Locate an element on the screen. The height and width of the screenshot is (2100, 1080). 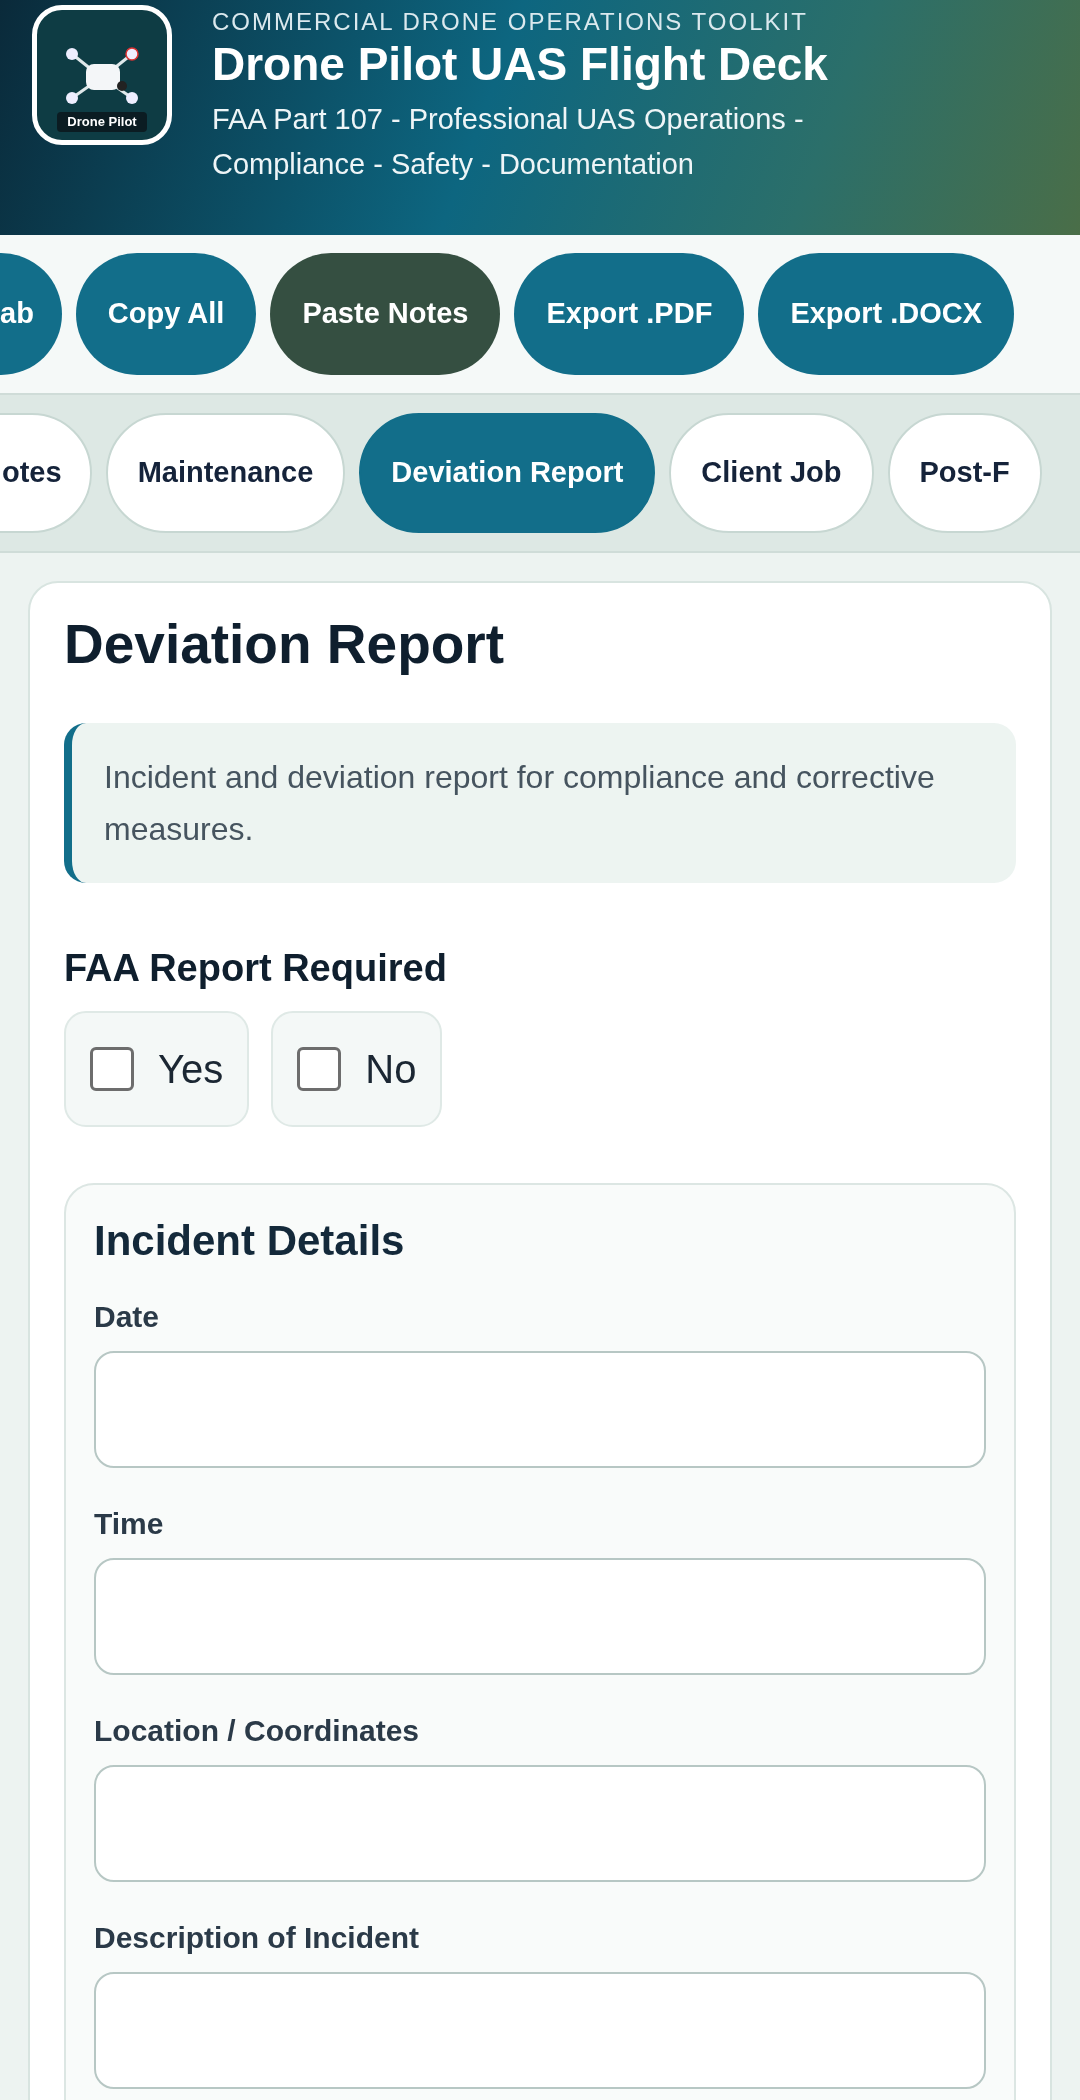
action-button: Copy All is located at coordinates (166, 314).